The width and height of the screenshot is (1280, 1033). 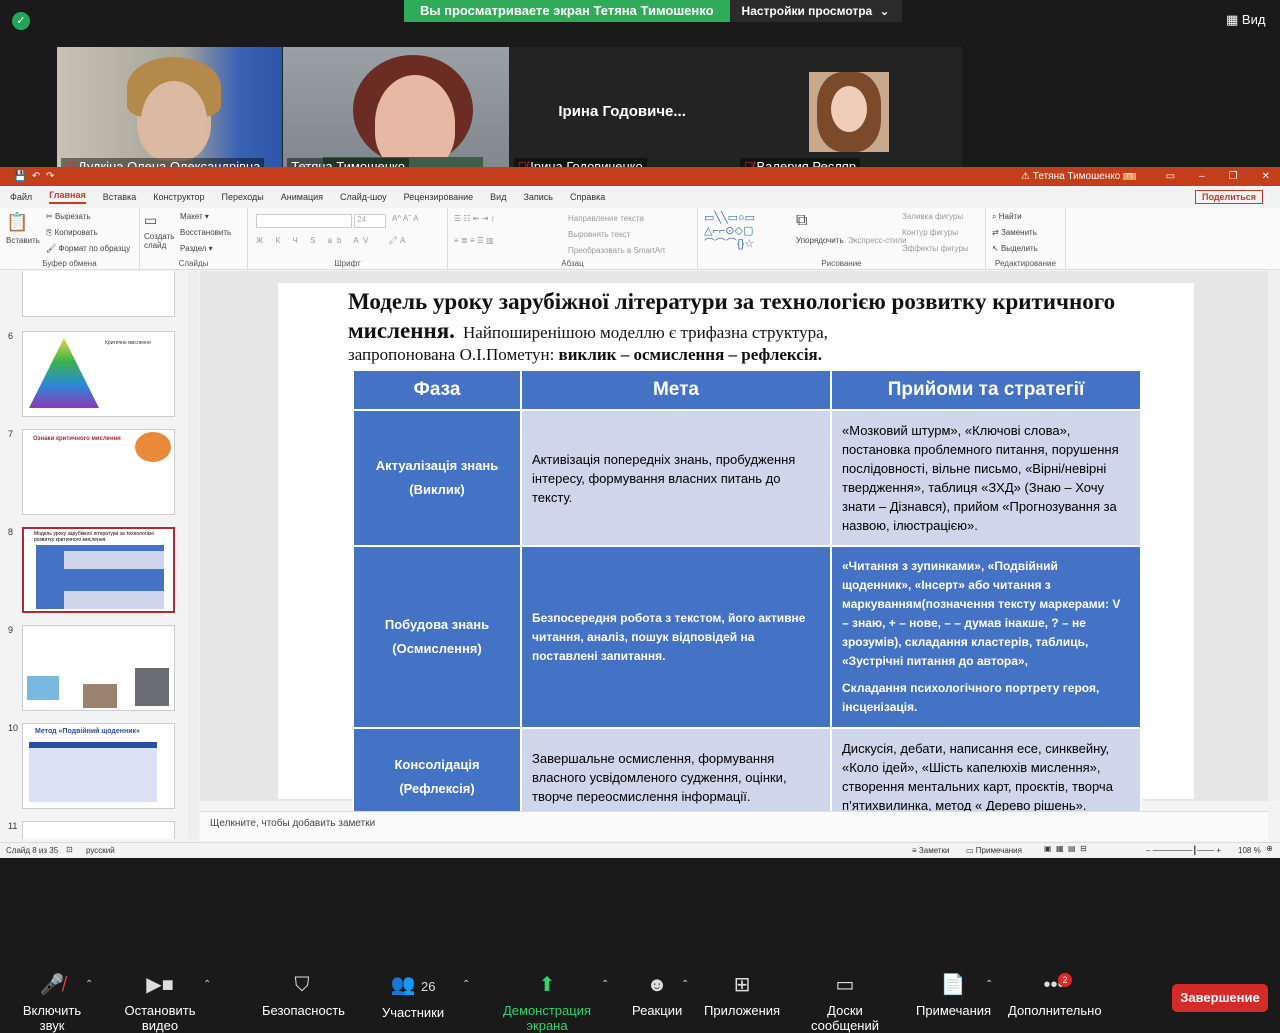 I want to click on video-tile: 🎙̸Валерия Ресляр, so click(x=848, y=112).